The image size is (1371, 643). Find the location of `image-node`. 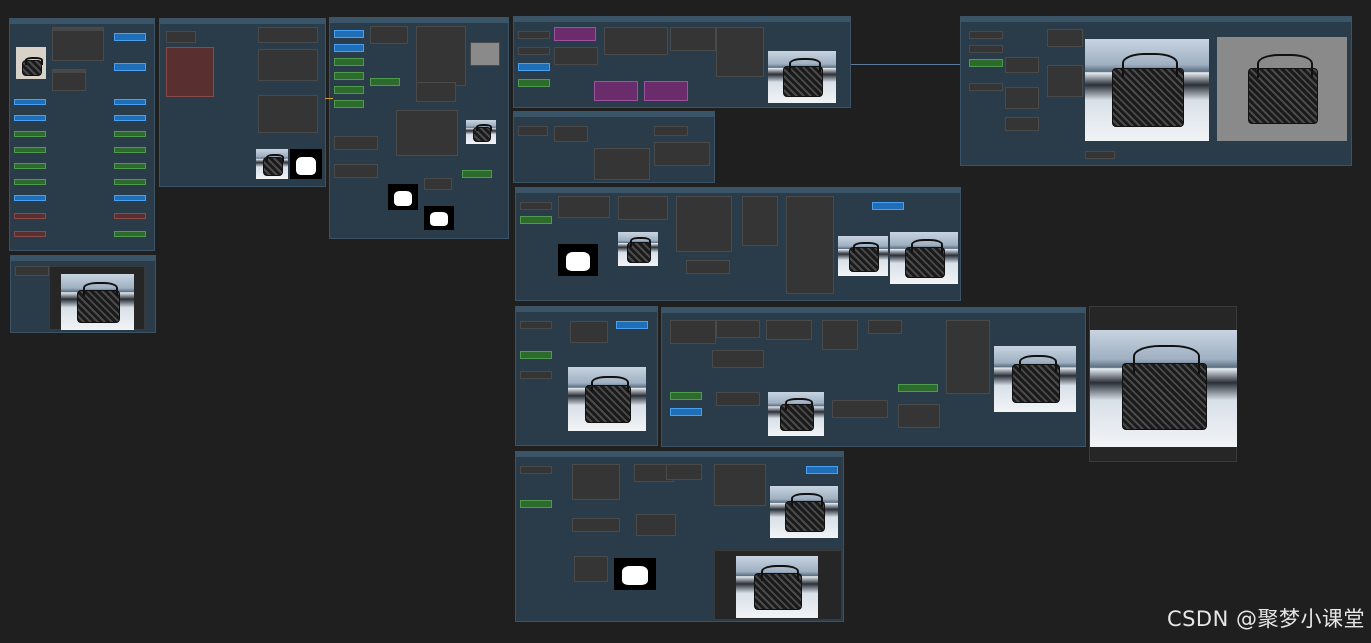

image-node is located at coordinates (860, 409).